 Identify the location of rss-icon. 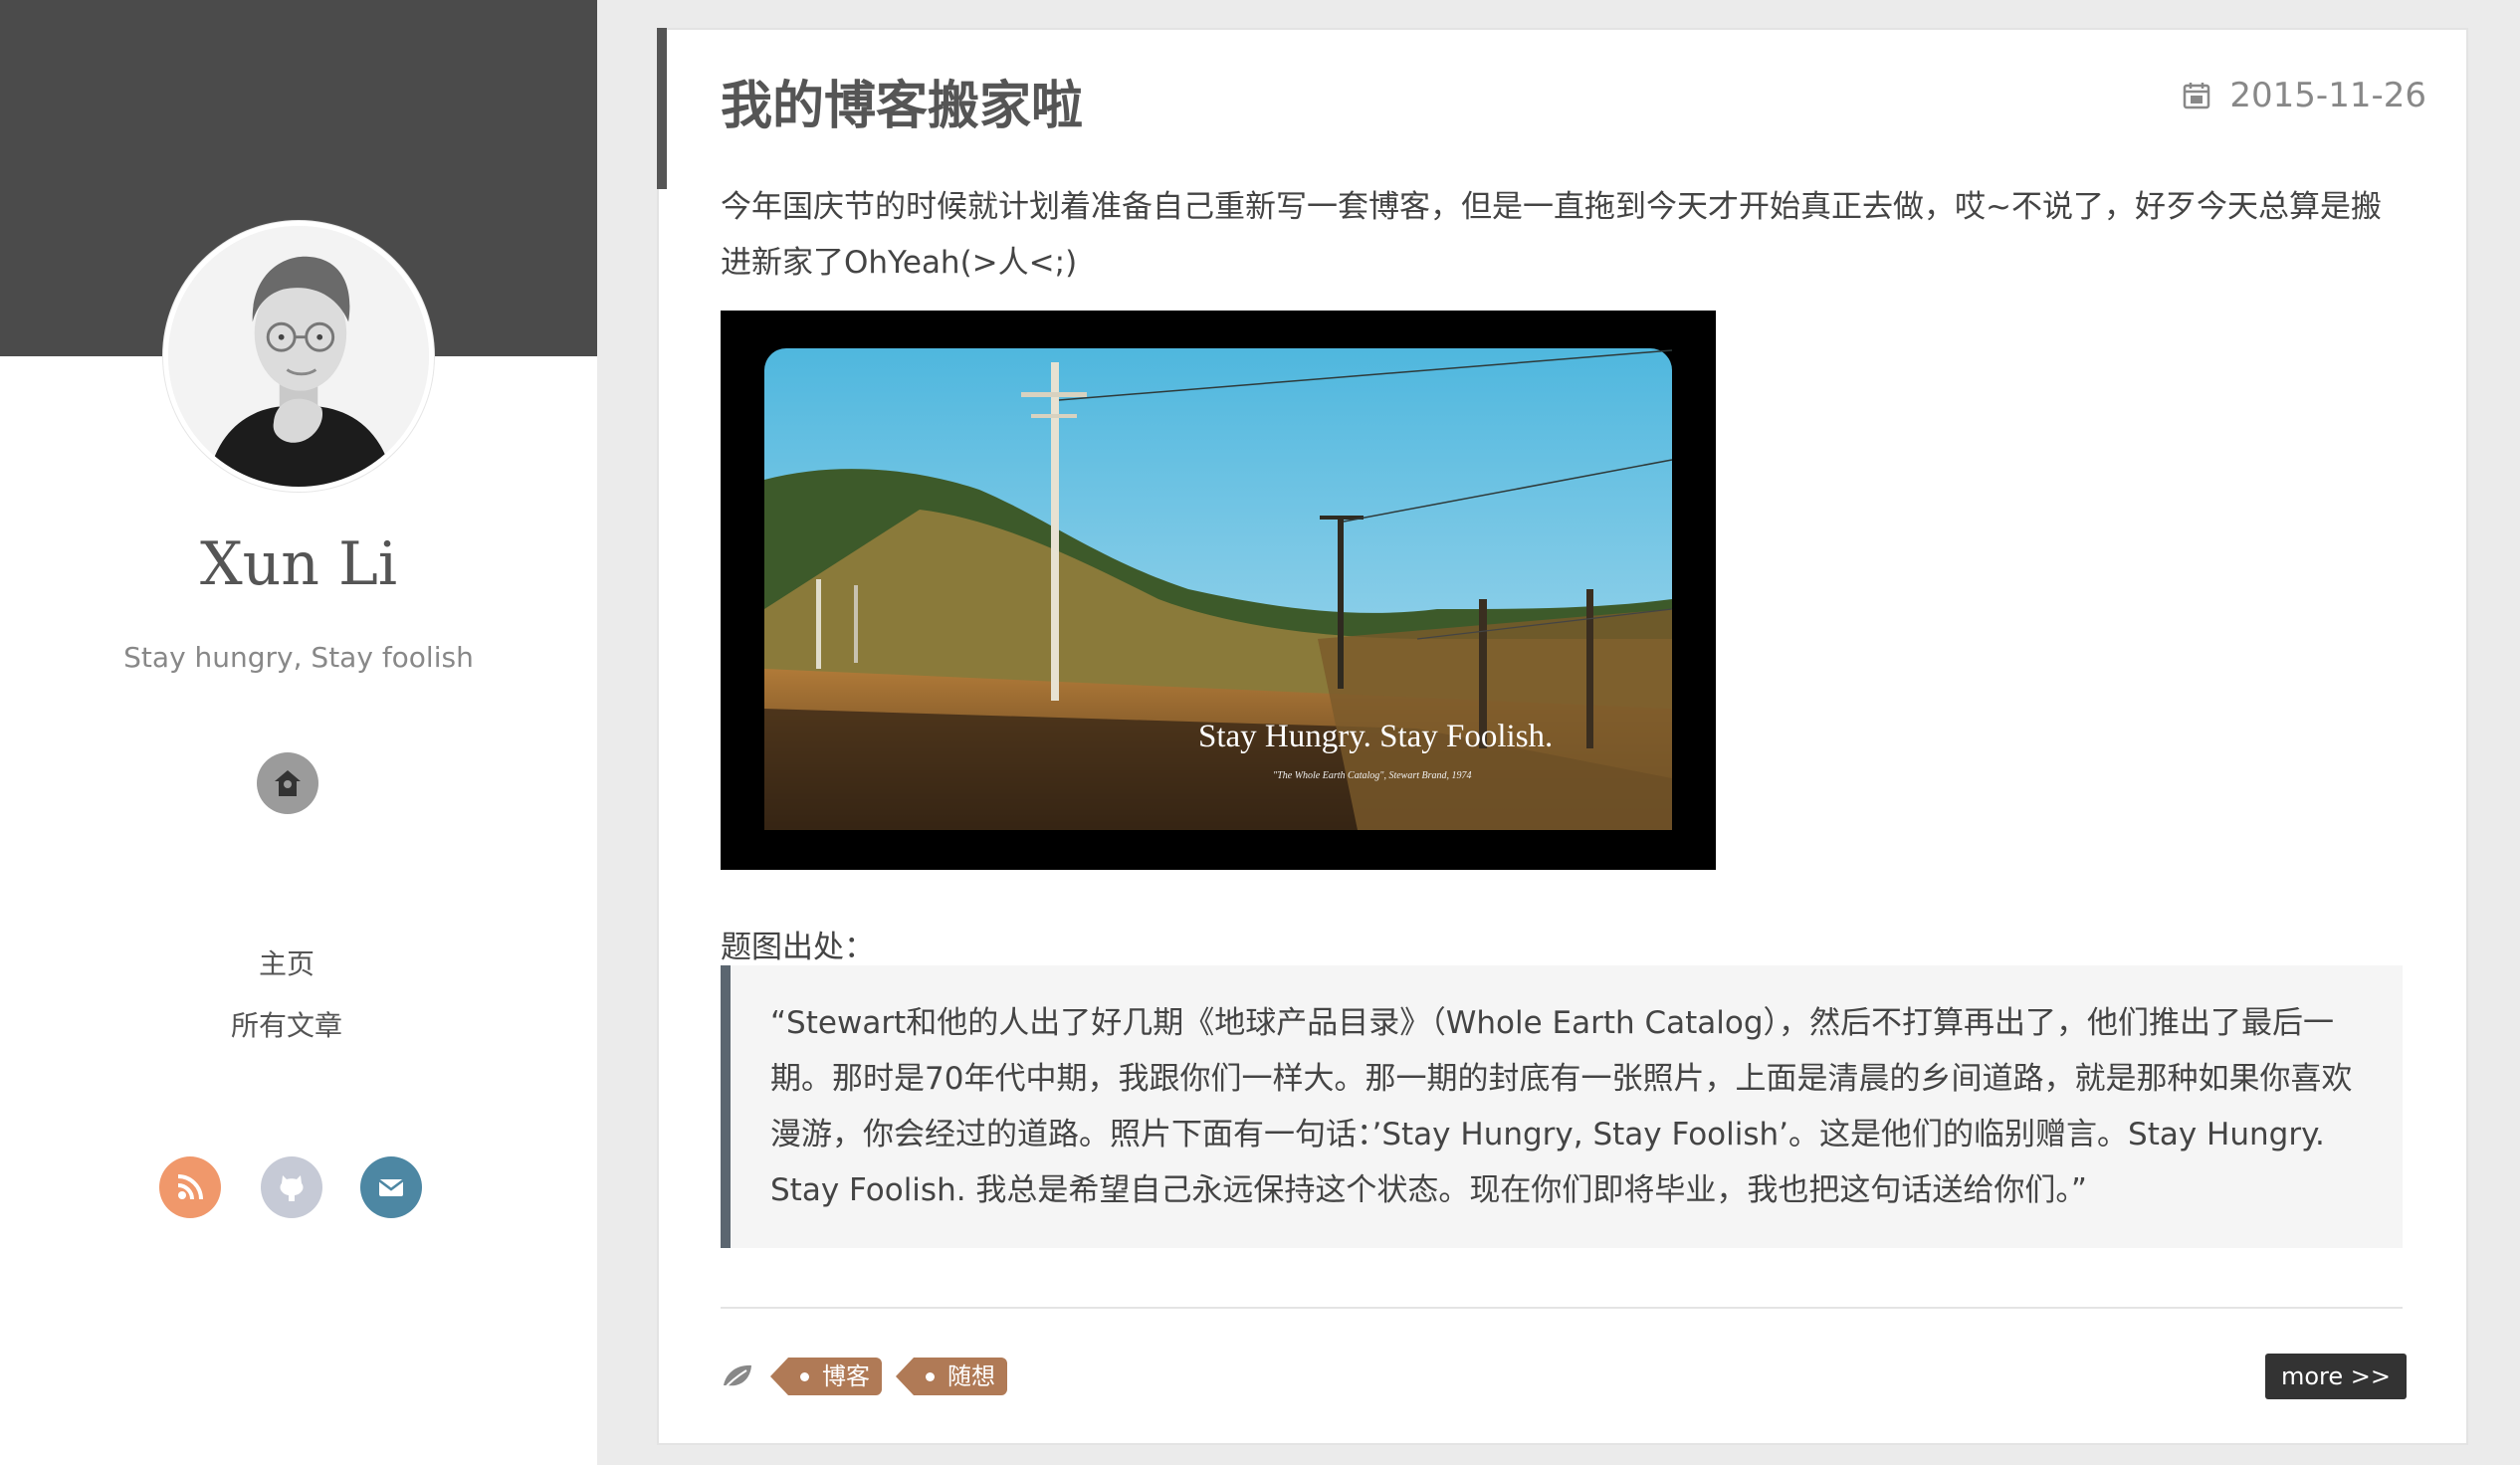
(190, 1187).